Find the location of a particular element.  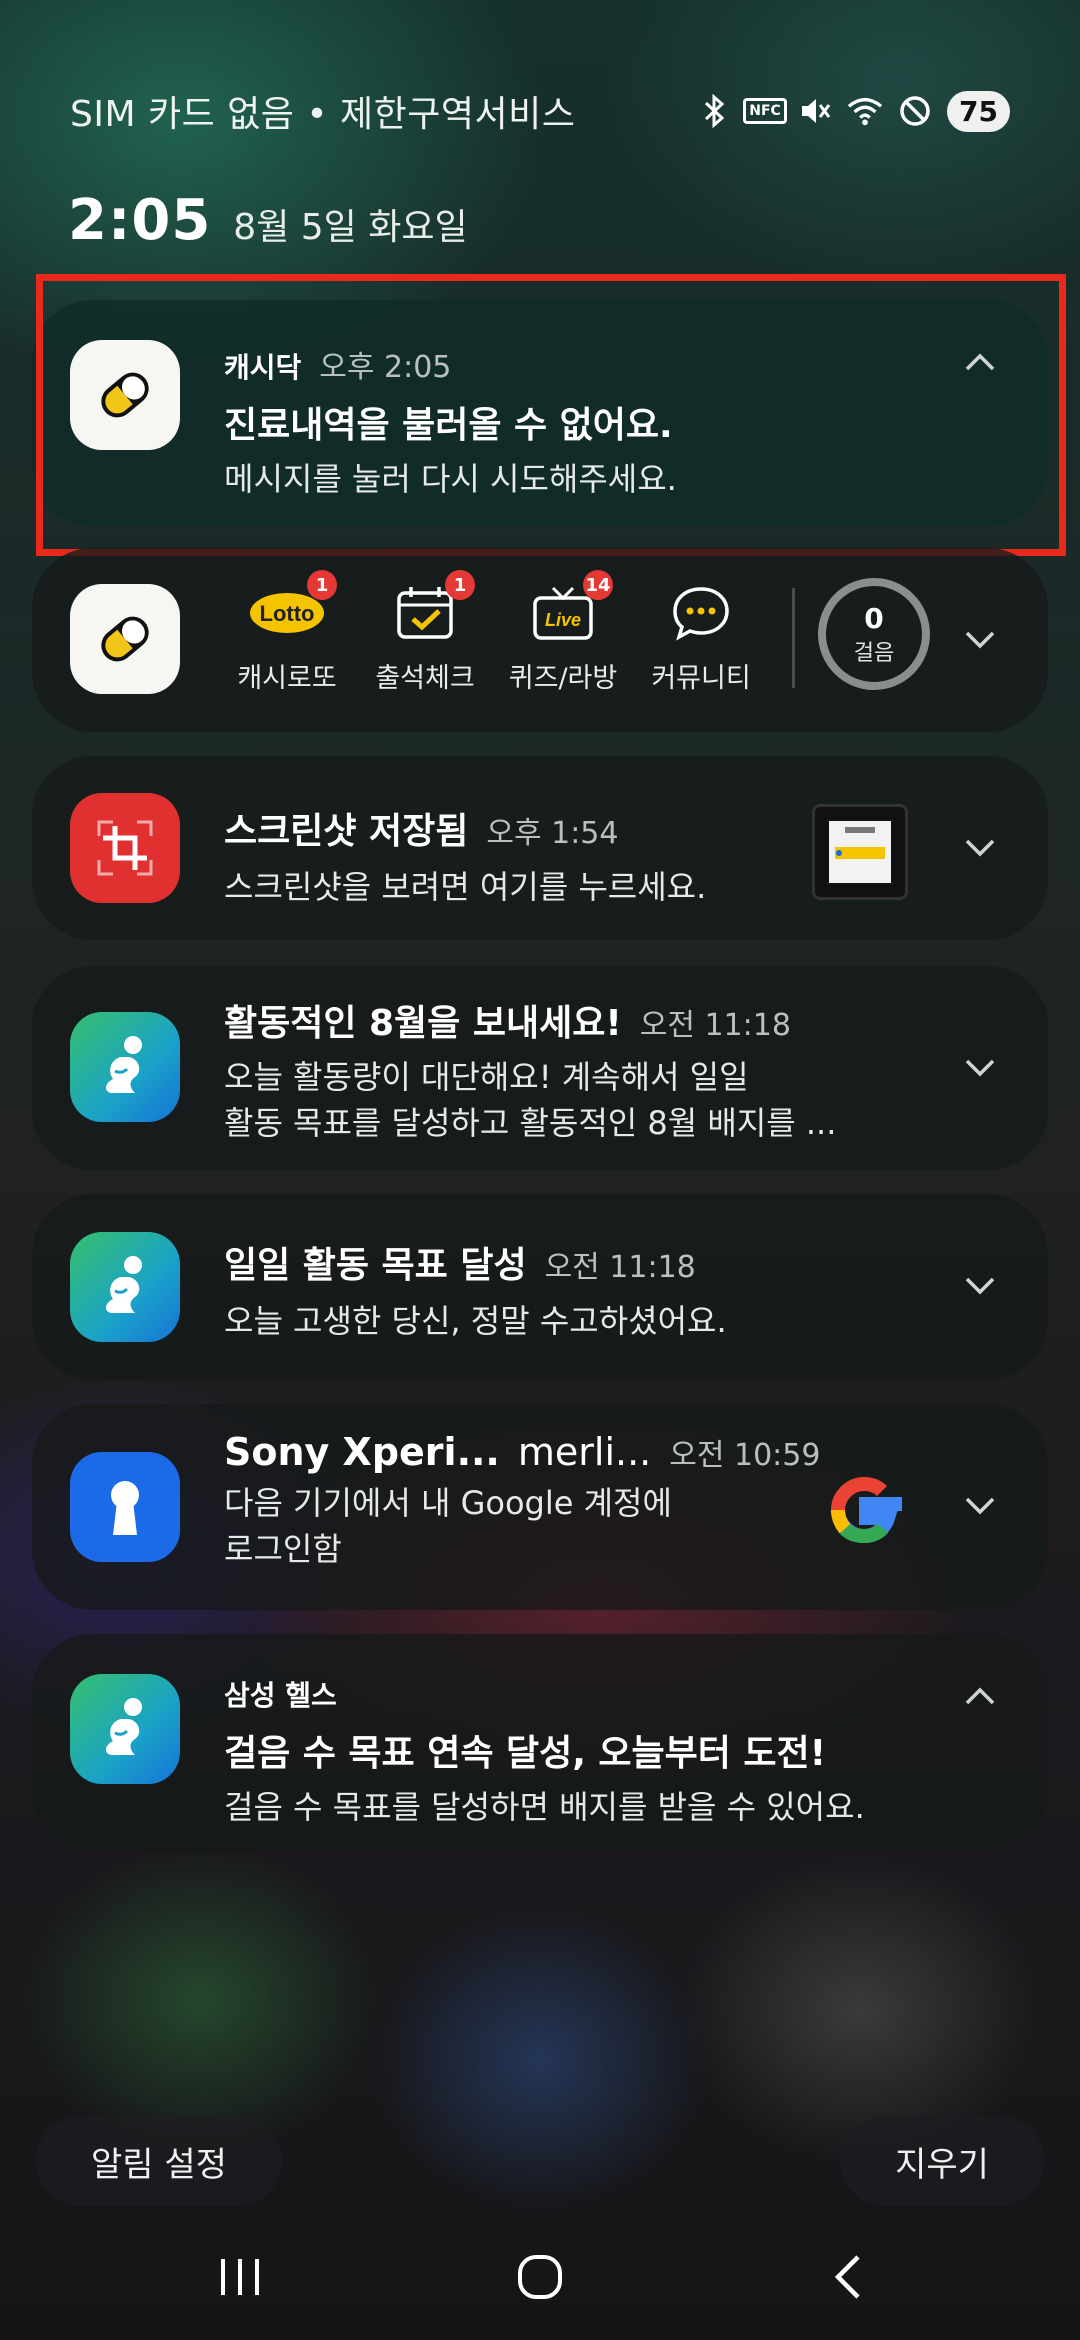

quick-action-quiz-live: Live 14 퀴즈/라방 is located at coordinates (563, 632).